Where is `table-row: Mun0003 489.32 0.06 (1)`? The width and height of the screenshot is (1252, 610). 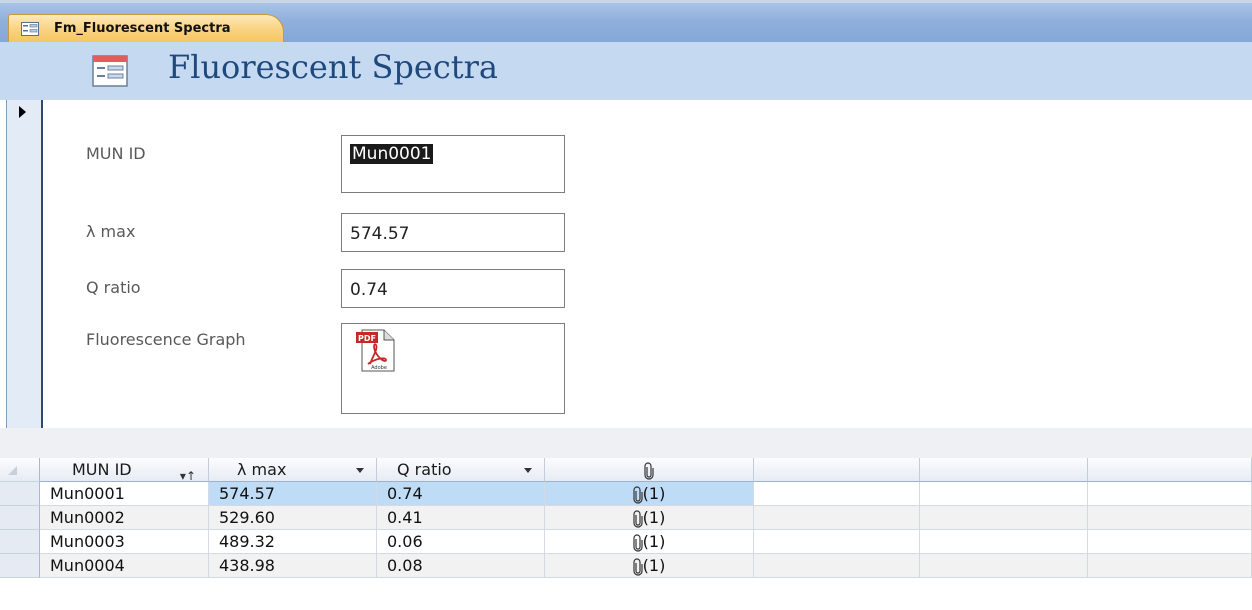 table-row: Mun0003 489.32 0.06 (1) is located at coordinates (626, 542).